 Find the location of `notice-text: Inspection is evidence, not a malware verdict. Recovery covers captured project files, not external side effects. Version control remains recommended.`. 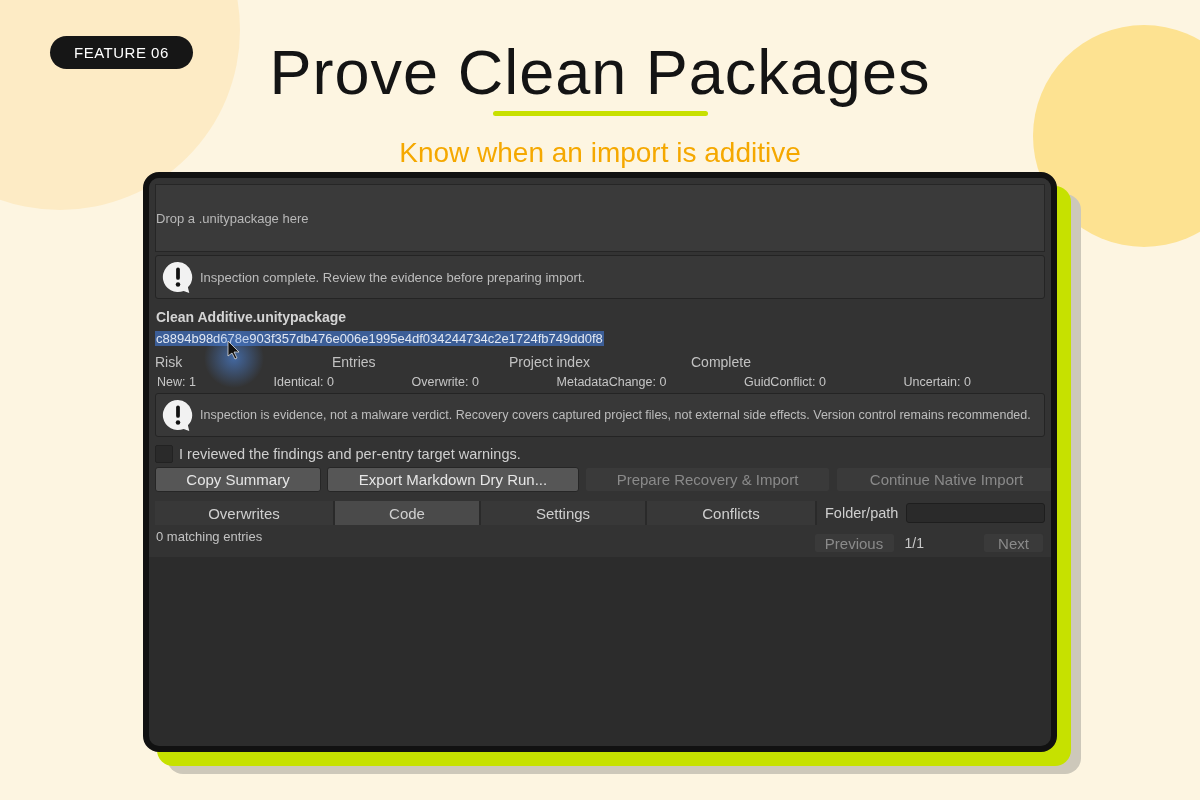

notice-text: Inspection is evidence, not a malware verdict. Recovery covers captured project files, not external side effects. Version control remains recommended. is located at coordinates (615, 415).